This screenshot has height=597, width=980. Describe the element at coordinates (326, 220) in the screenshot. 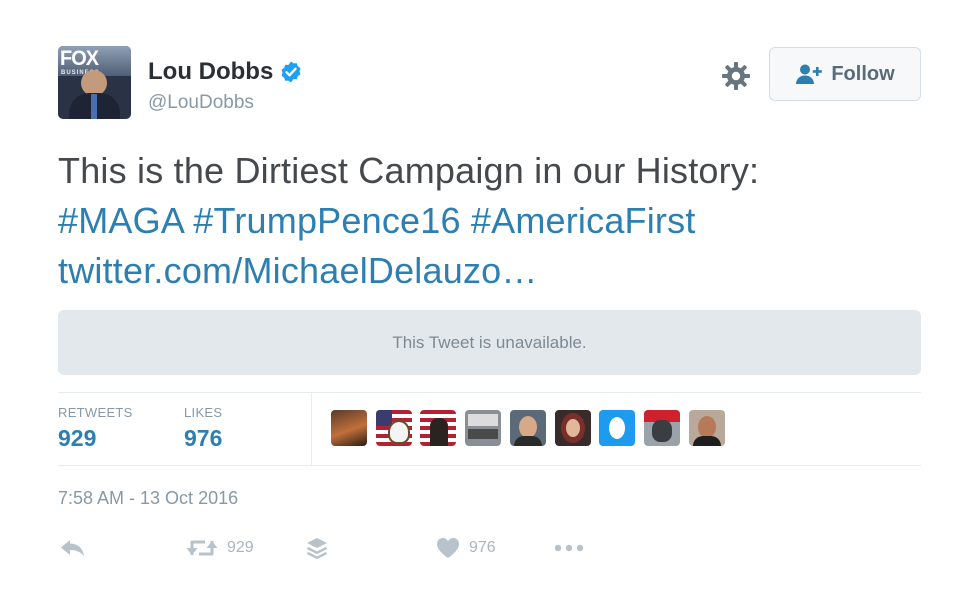

I see `hashtag-link: #TrumpPence16` at that location.